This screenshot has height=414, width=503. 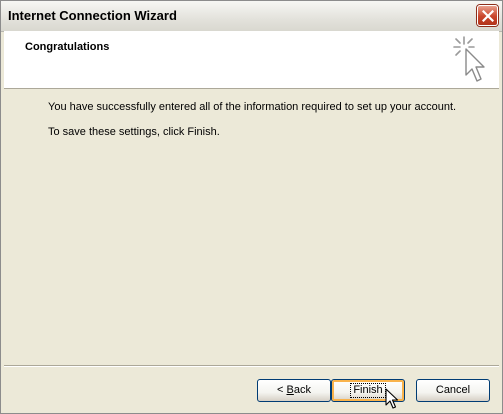 What do you see at coordinates (67, 47) in the screenshot?
I see `page-title: Congratulations` at bounding box center [67, 47].